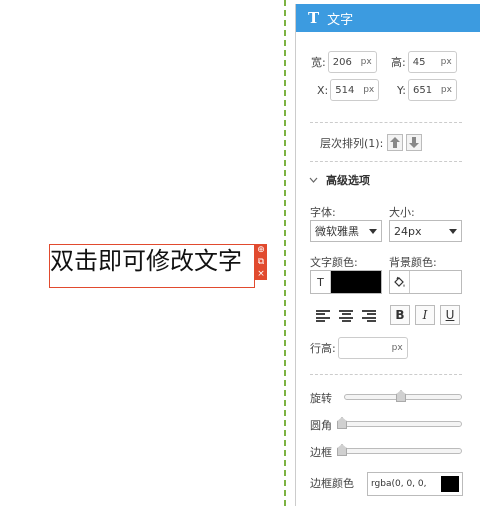 The width and height of the screenshot is (480, 506). I want to click on x-label: X:, so click(323, 90).